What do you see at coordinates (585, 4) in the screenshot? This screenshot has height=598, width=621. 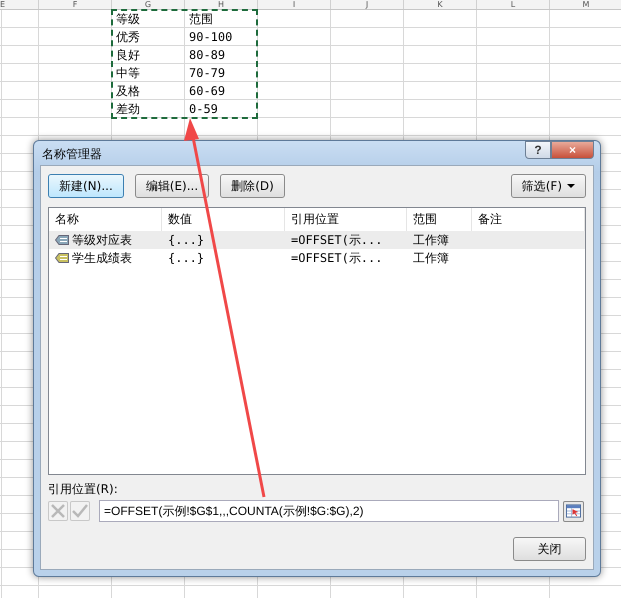 I see `column-header: M` at bounding box center [585, 4].